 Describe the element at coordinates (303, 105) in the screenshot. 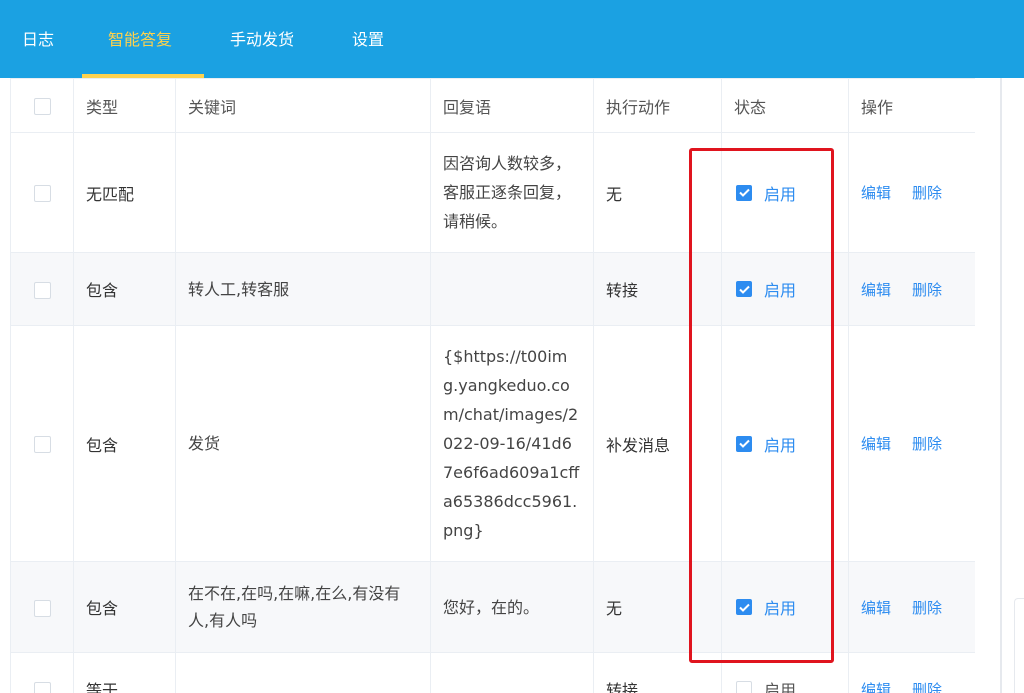

I see `column-header-keyword: 关键词` at that location.